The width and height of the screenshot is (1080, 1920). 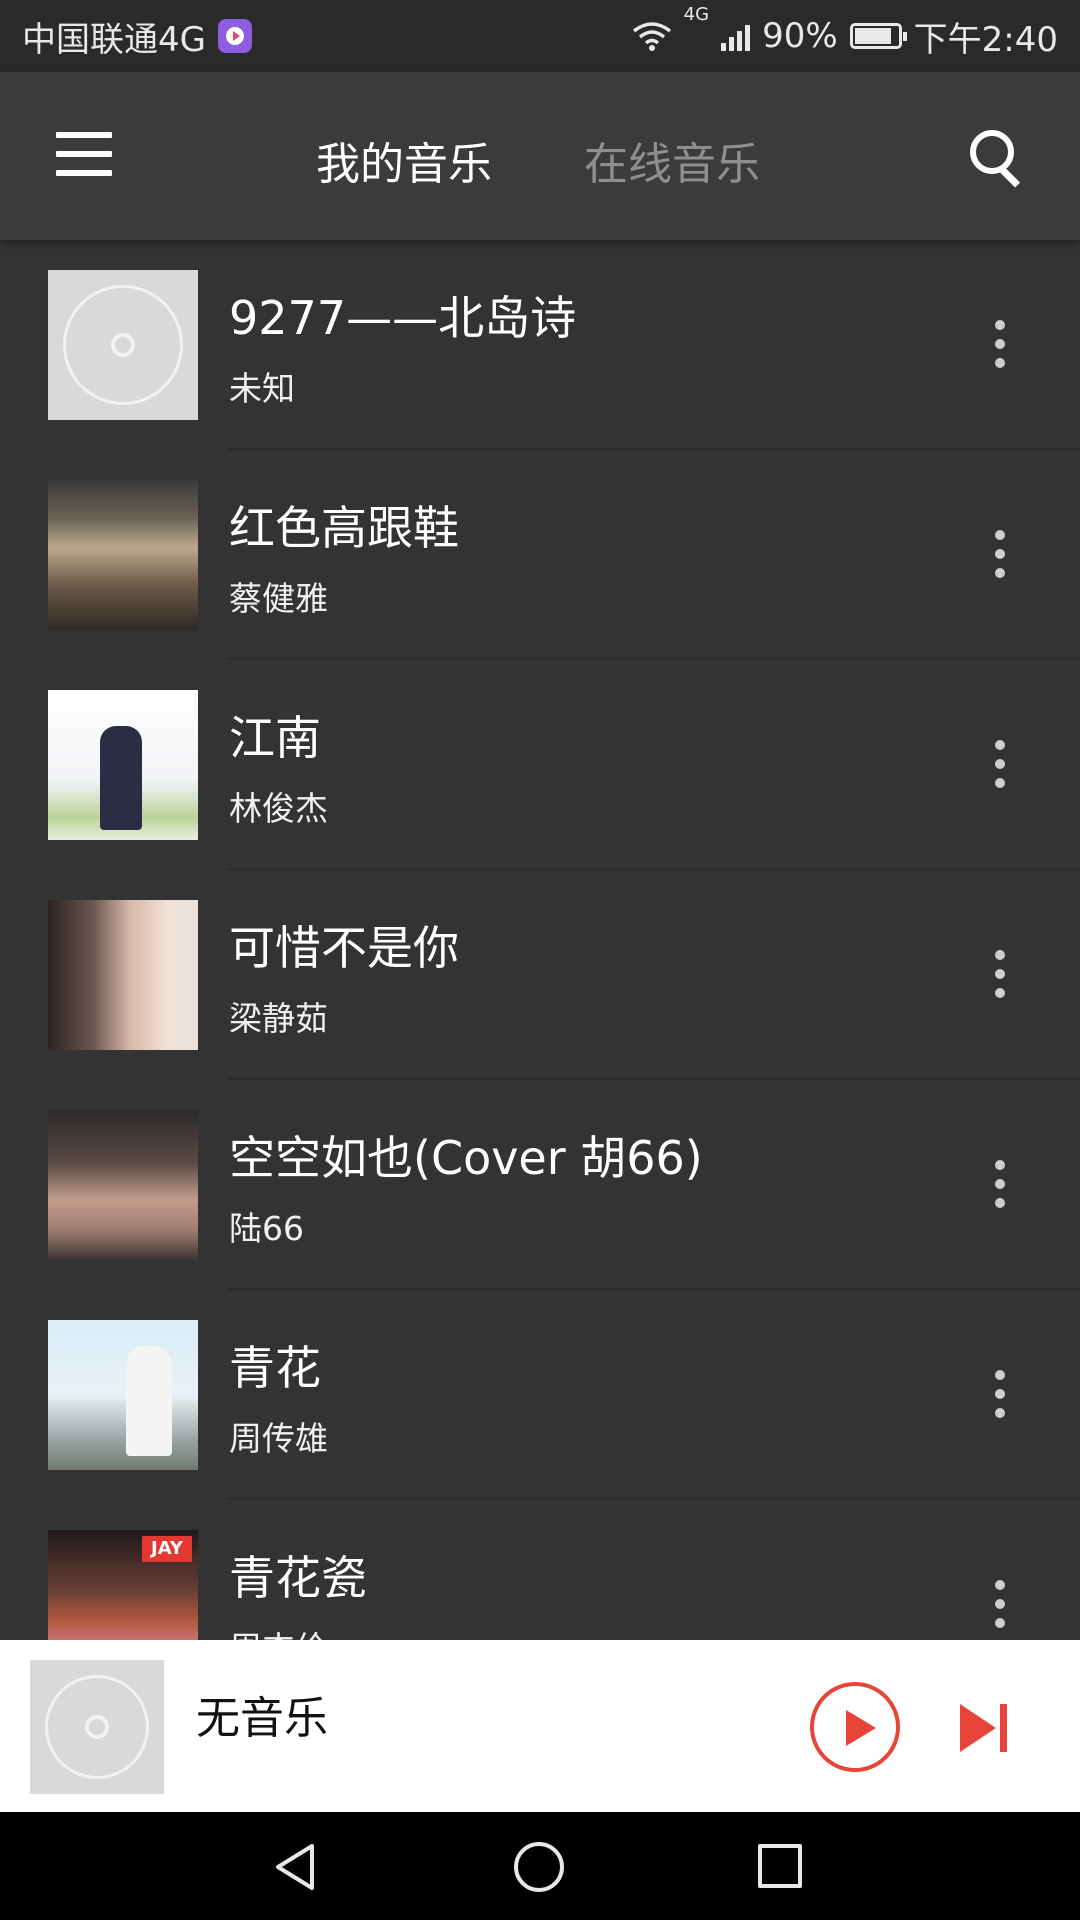 What do you see at coordinates (540, 765) in the screenshot?
I see `song-row: 江南 林俊杰` at bounding box center [540, 765].